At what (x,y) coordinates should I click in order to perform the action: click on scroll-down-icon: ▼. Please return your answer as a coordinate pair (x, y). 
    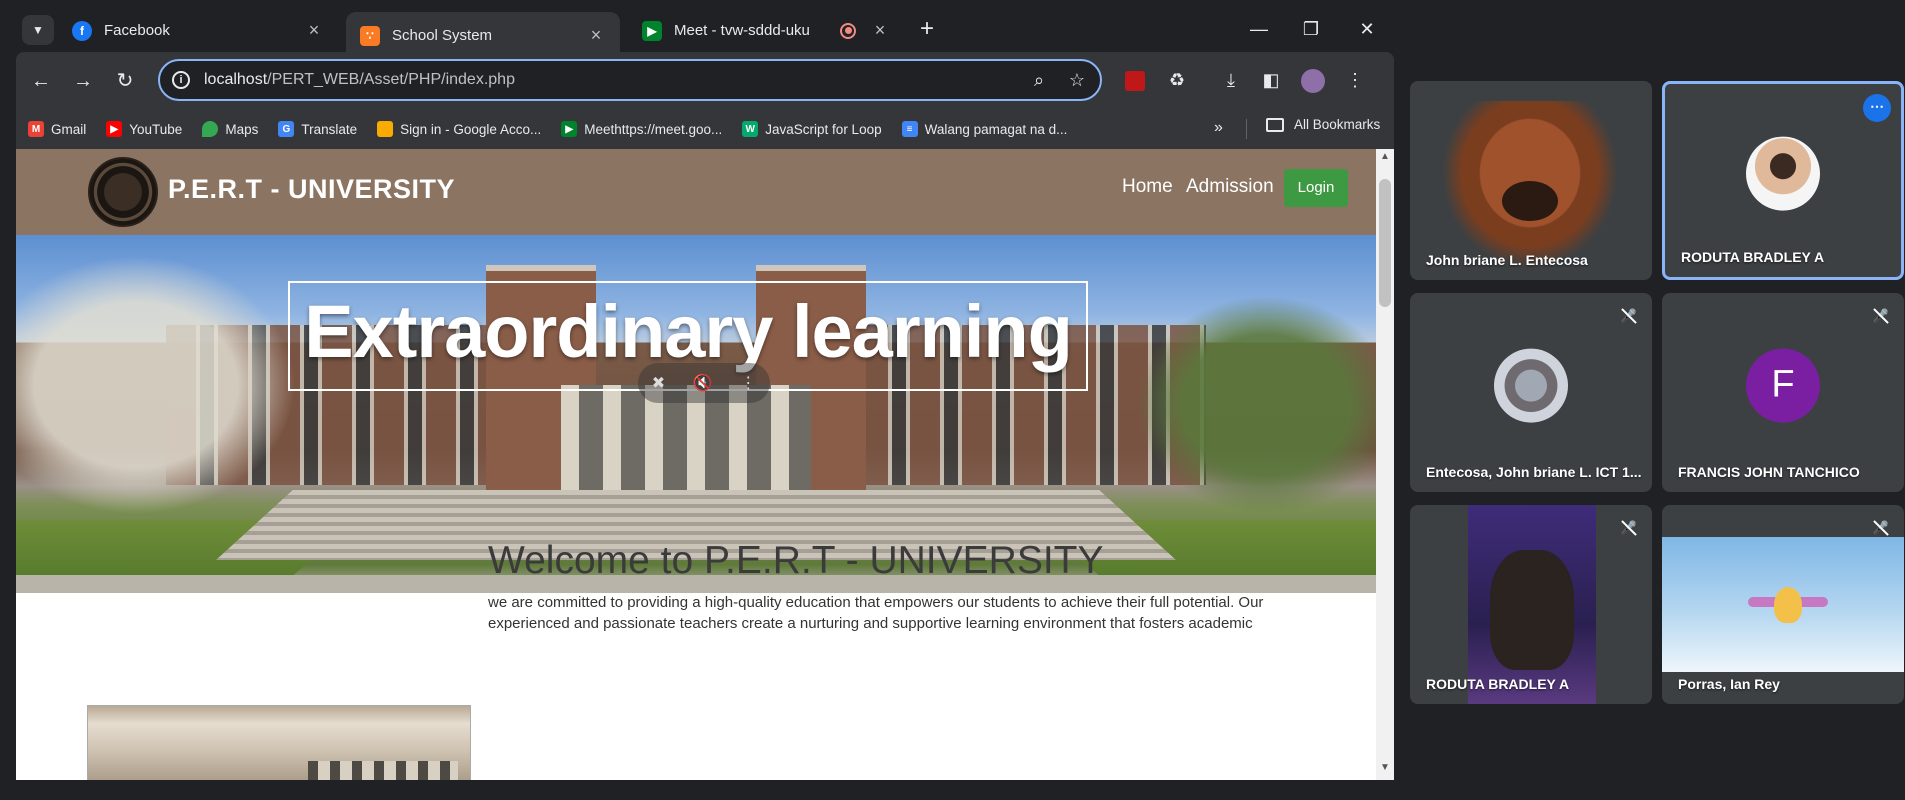
    Looking at the image, I should click on (1385, 770).